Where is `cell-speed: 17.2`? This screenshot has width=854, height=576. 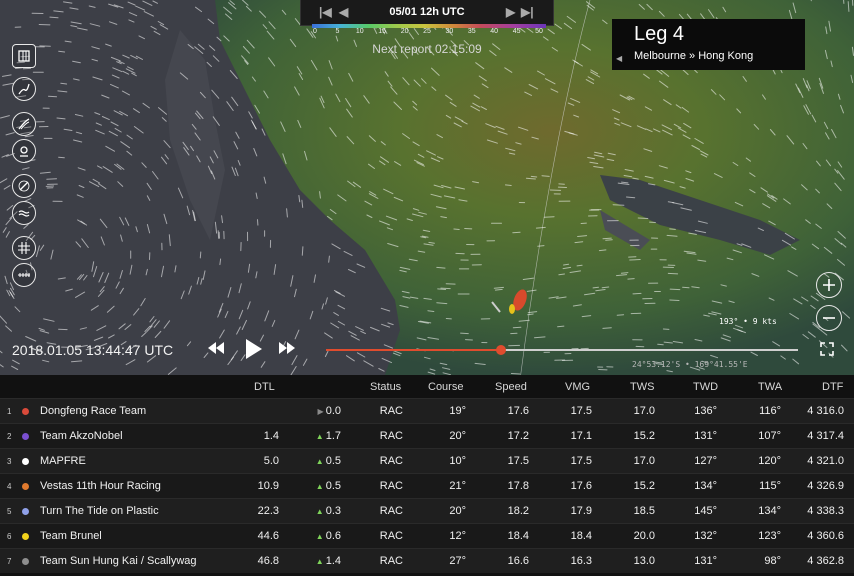
cell-speed: 17.2 is located at coordinates (518, 436).